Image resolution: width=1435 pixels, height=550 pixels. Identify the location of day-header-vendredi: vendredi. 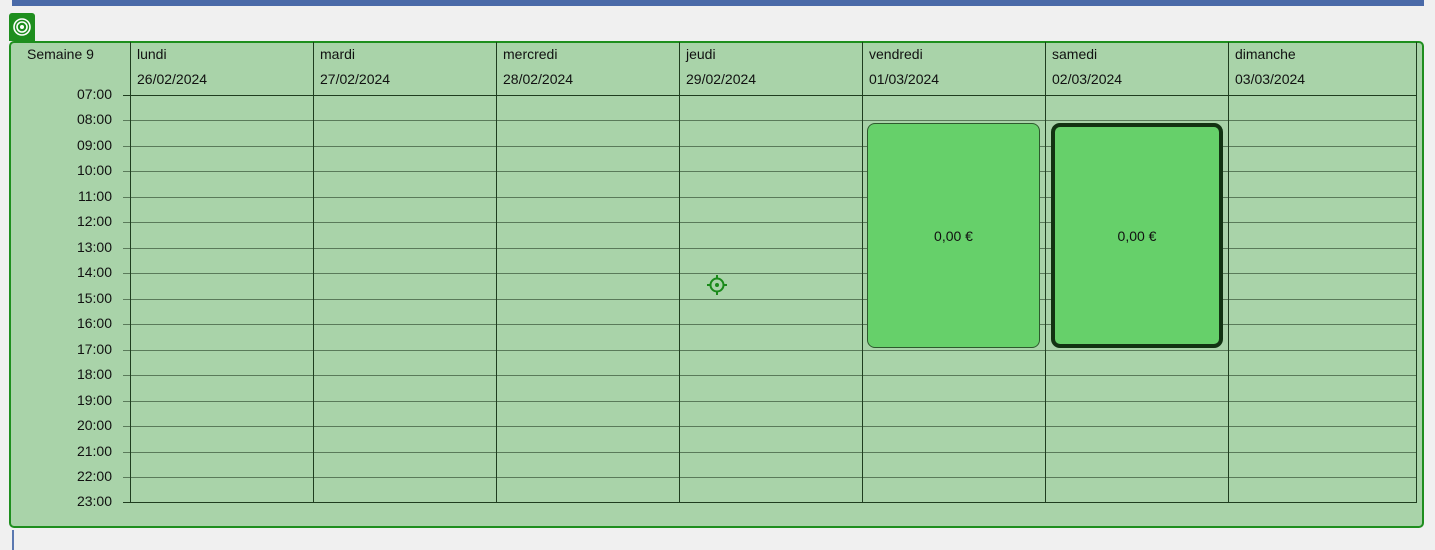
(896, 54).